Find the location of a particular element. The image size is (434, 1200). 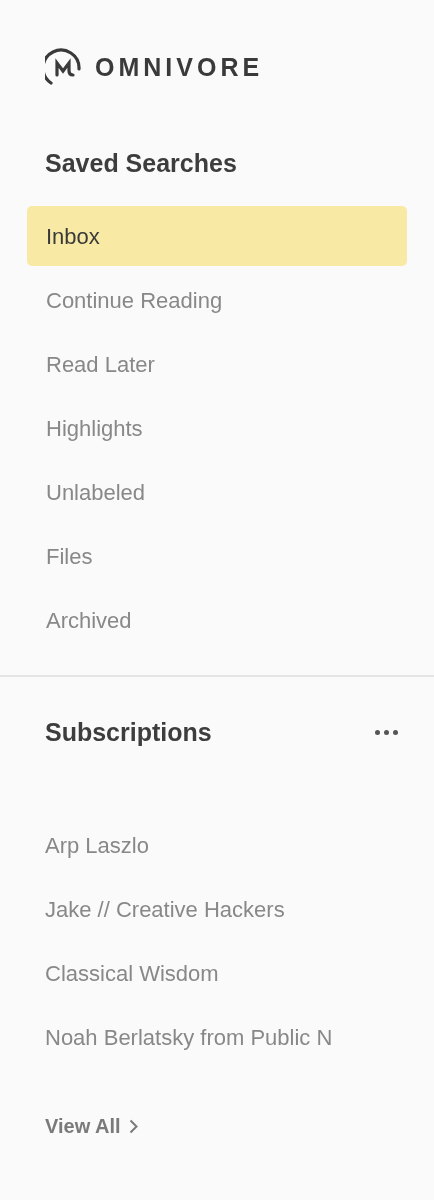

subscription-item: Classical Wisdom is located at coordinates (132, 973).